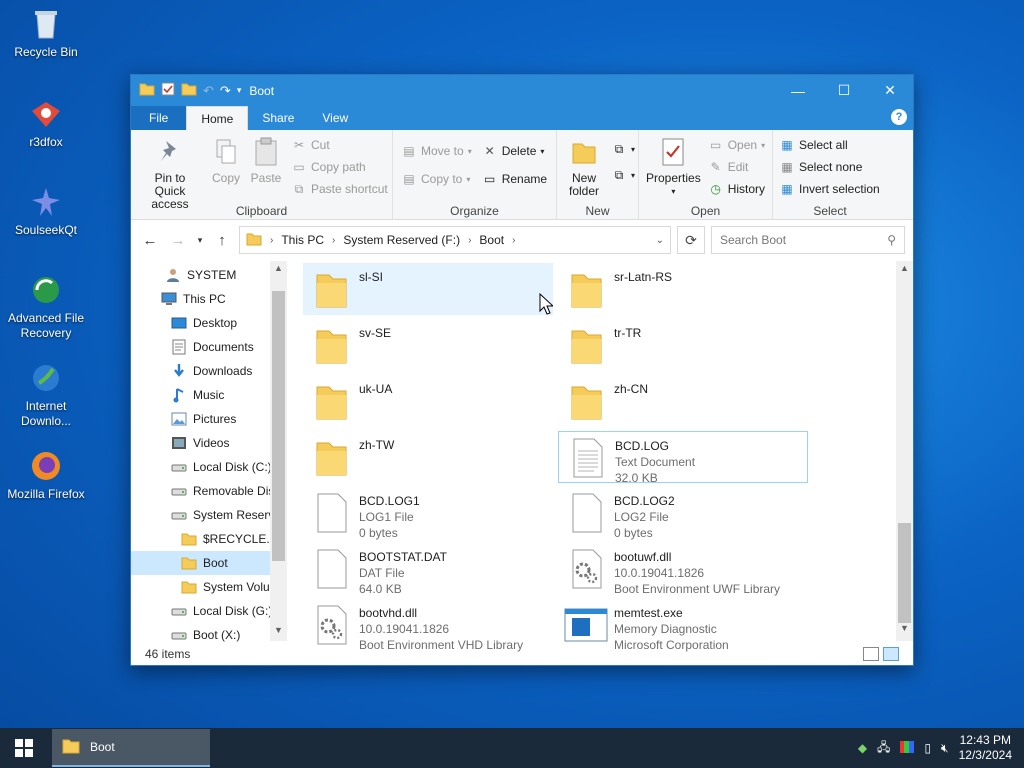 This screenshot has width=1024, height=768. Describe the element at coordinates (660, 240) in the screenshot. I see `address-dropdown-icon: ⌄` at that location.